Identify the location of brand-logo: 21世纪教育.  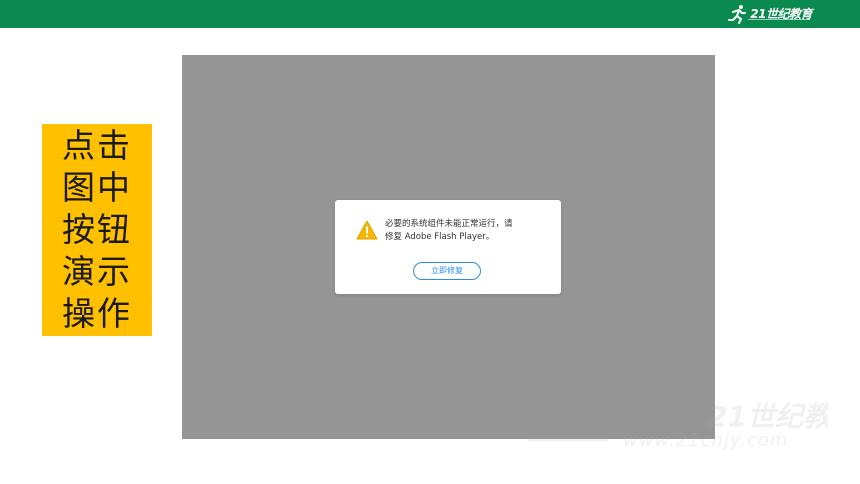
(769, 14).